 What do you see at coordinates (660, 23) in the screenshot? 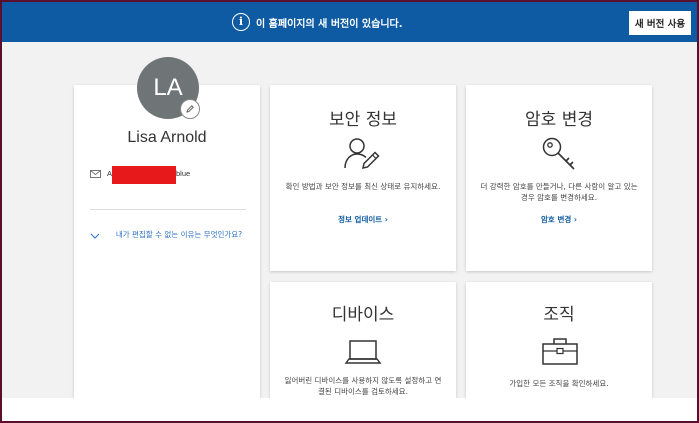
I see `use-new-version-button: 새 버전 사용` at bounding box center [660, 23].